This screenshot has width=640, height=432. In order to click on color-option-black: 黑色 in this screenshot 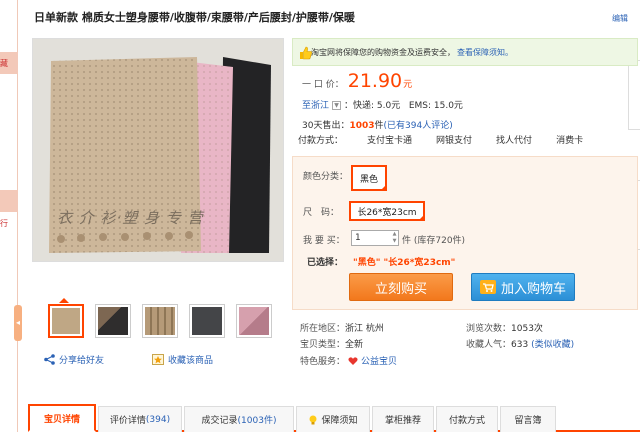, I will do `click(369, 178)`.